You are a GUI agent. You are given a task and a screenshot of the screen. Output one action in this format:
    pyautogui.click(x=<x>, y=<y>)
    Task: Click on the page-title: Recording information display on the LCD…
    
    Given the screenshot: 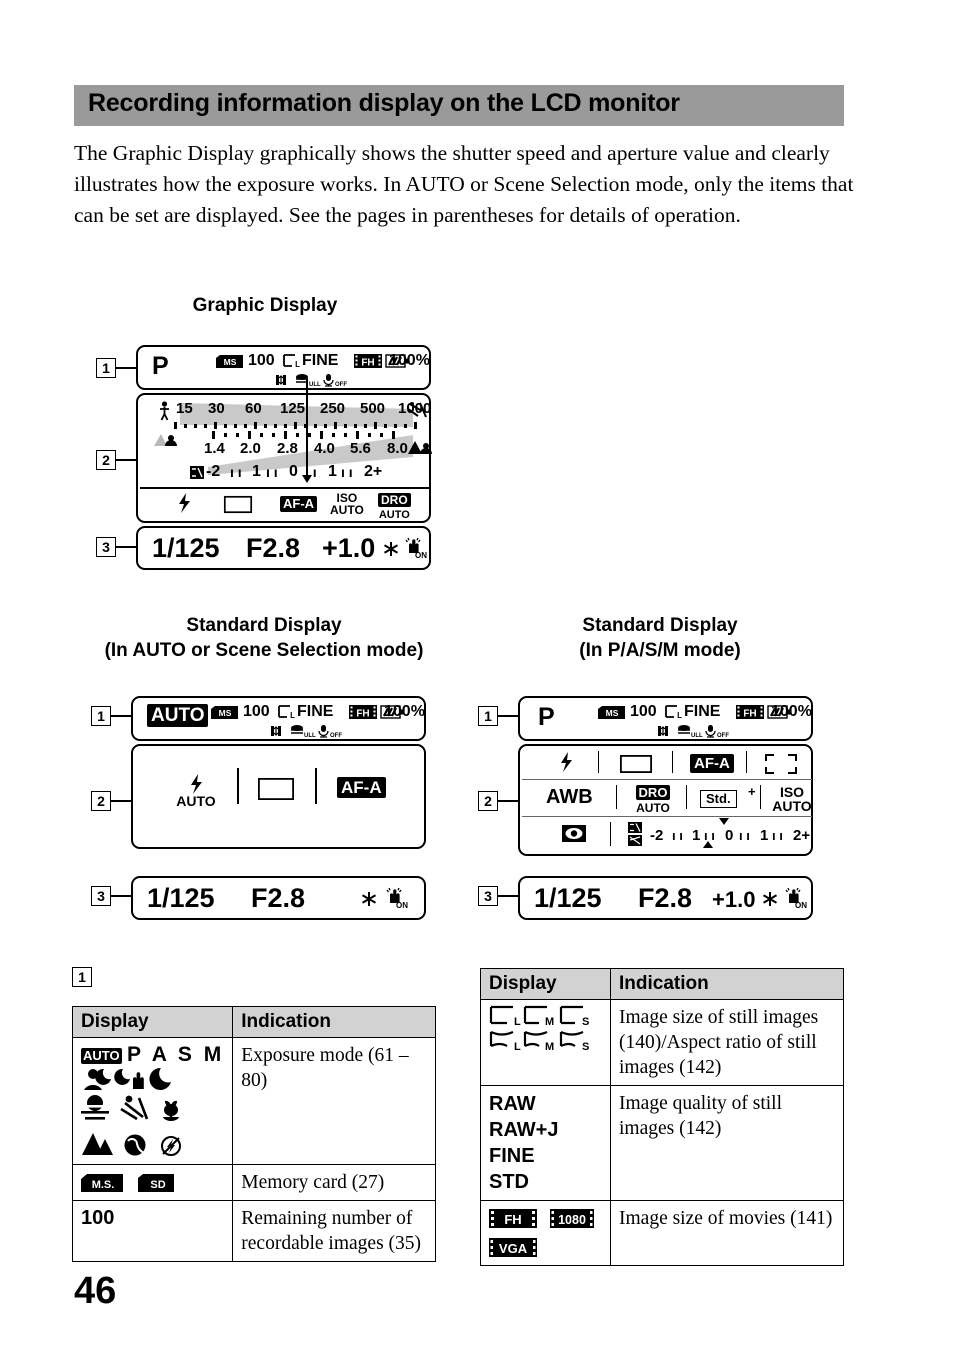 What is the action you would take?
    pyautogui.click(x=384, y=103)
    